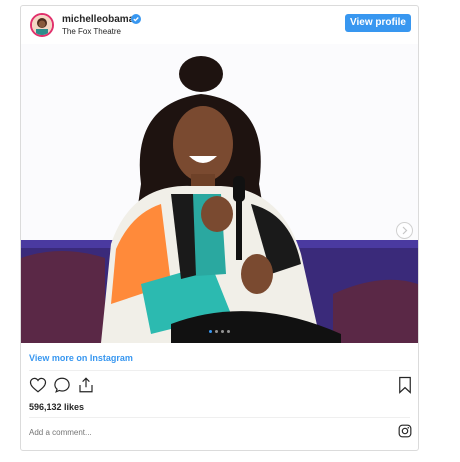  I want to click on avatar-image, so click(42, 25).